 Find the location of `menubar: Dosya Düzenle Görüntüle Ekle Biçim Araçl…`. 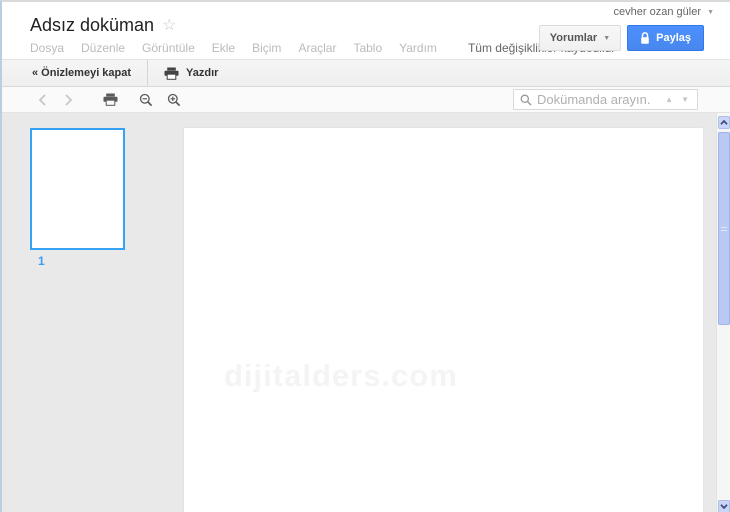

menubar: Dosya Düzenle Görüntüle Ekle Biçim Araçl… is located at coordinates (322, 48).